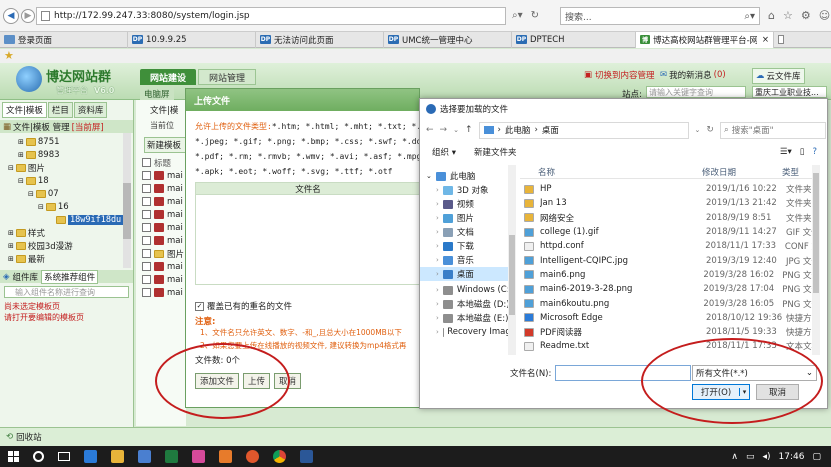  Describe the element at coordinates (705, 39) in the screenshot. I see `browser-tab-boda: 博博达高校网站群管理平台-网... ×` at that location.